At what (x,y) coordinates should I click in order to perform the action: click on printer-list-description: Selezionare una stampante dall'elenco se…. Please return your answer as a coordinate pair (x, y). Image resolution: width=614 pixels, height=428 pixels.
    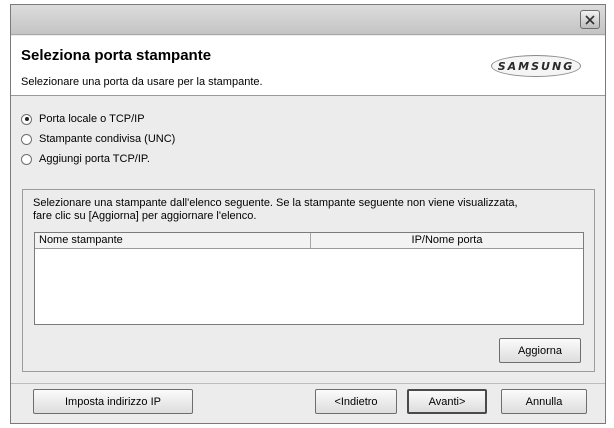
    Looking at the image, I should click on (275, 210).